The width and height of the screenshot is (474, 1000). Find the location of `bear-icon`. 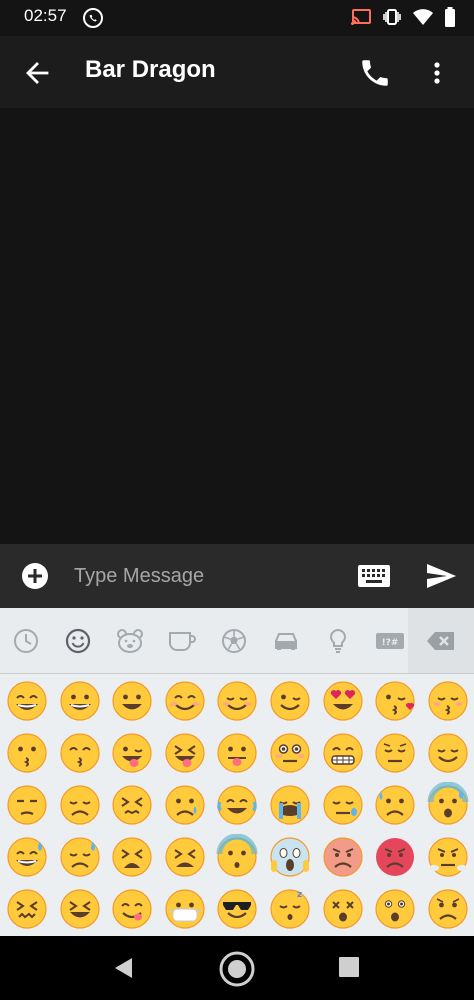

bear-icon is located at coordinates (130, 641).